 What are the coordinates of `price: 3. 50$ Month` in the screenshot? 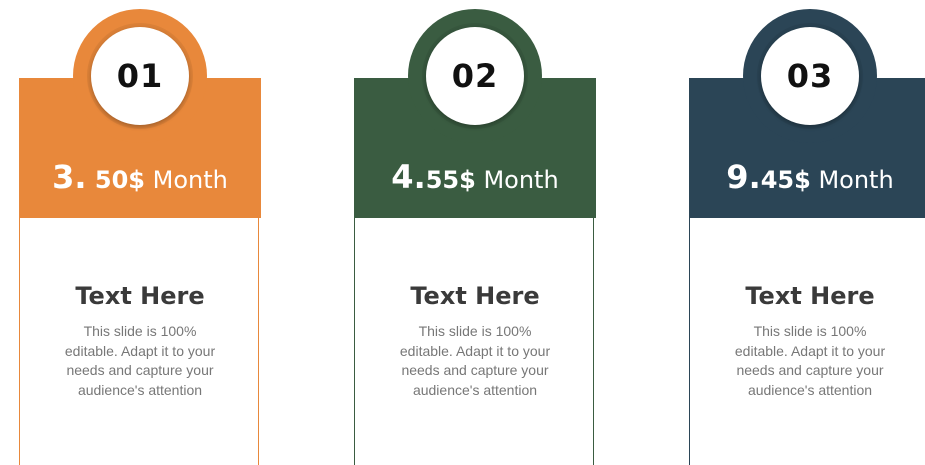 It's located at (140, 177).